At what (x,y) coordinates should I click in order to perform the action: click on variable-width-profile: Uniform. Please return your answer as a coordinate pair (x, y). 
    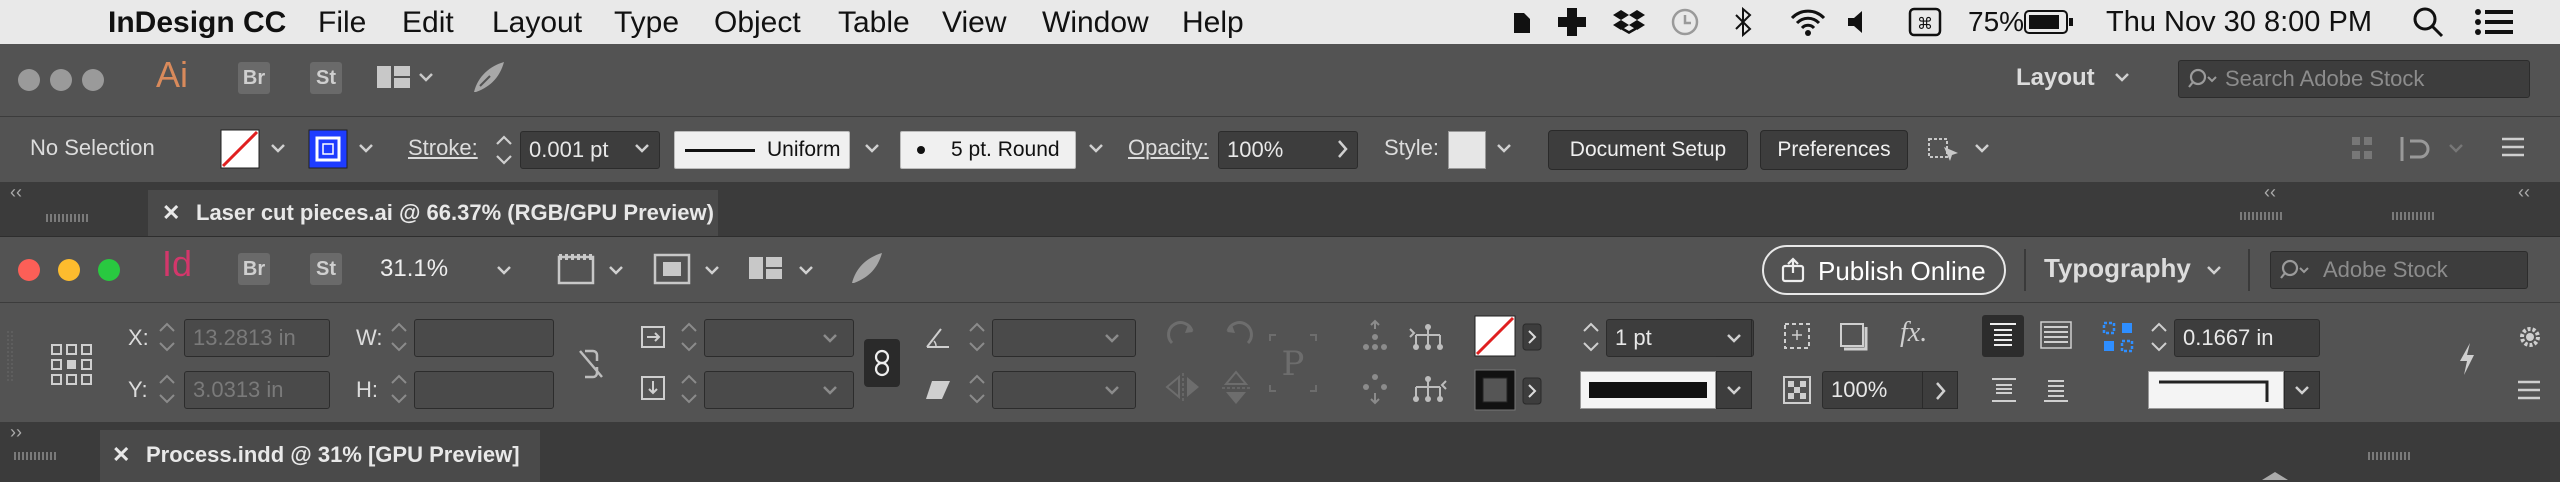
    Looking at the image, I should click on (762, 150).